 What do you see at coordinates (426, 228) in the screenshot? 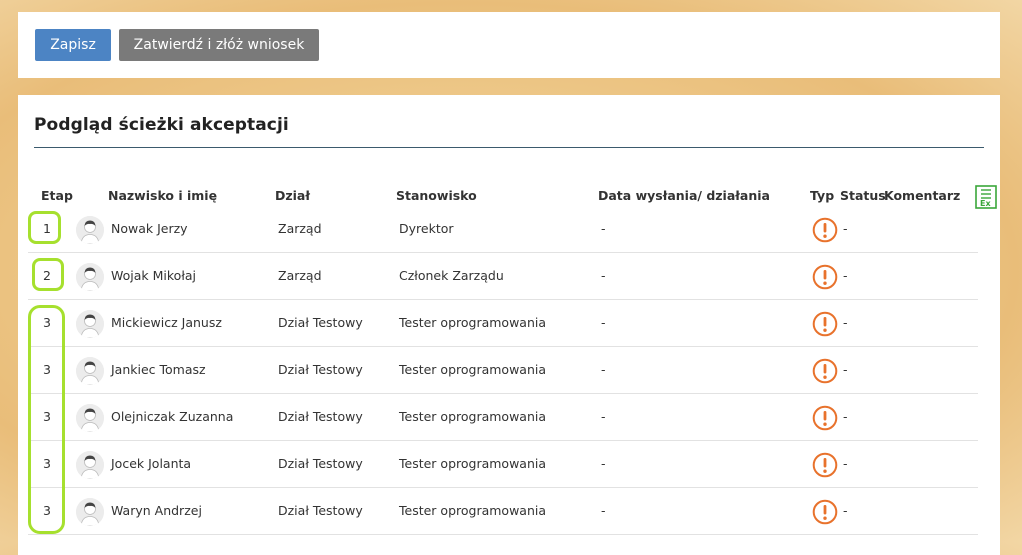
I see `position: Dyrektor` at bounding box center [426, 228].